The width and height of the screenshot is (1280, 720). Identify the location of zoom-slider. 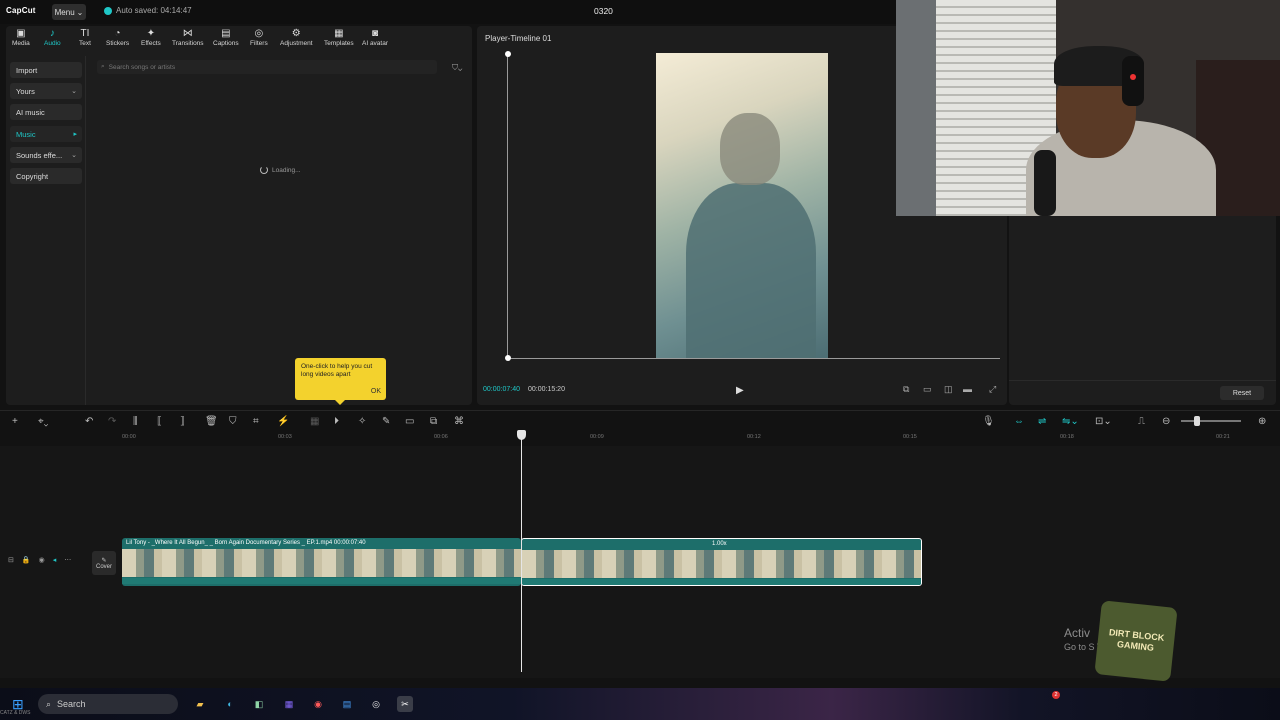
(1211, 421).